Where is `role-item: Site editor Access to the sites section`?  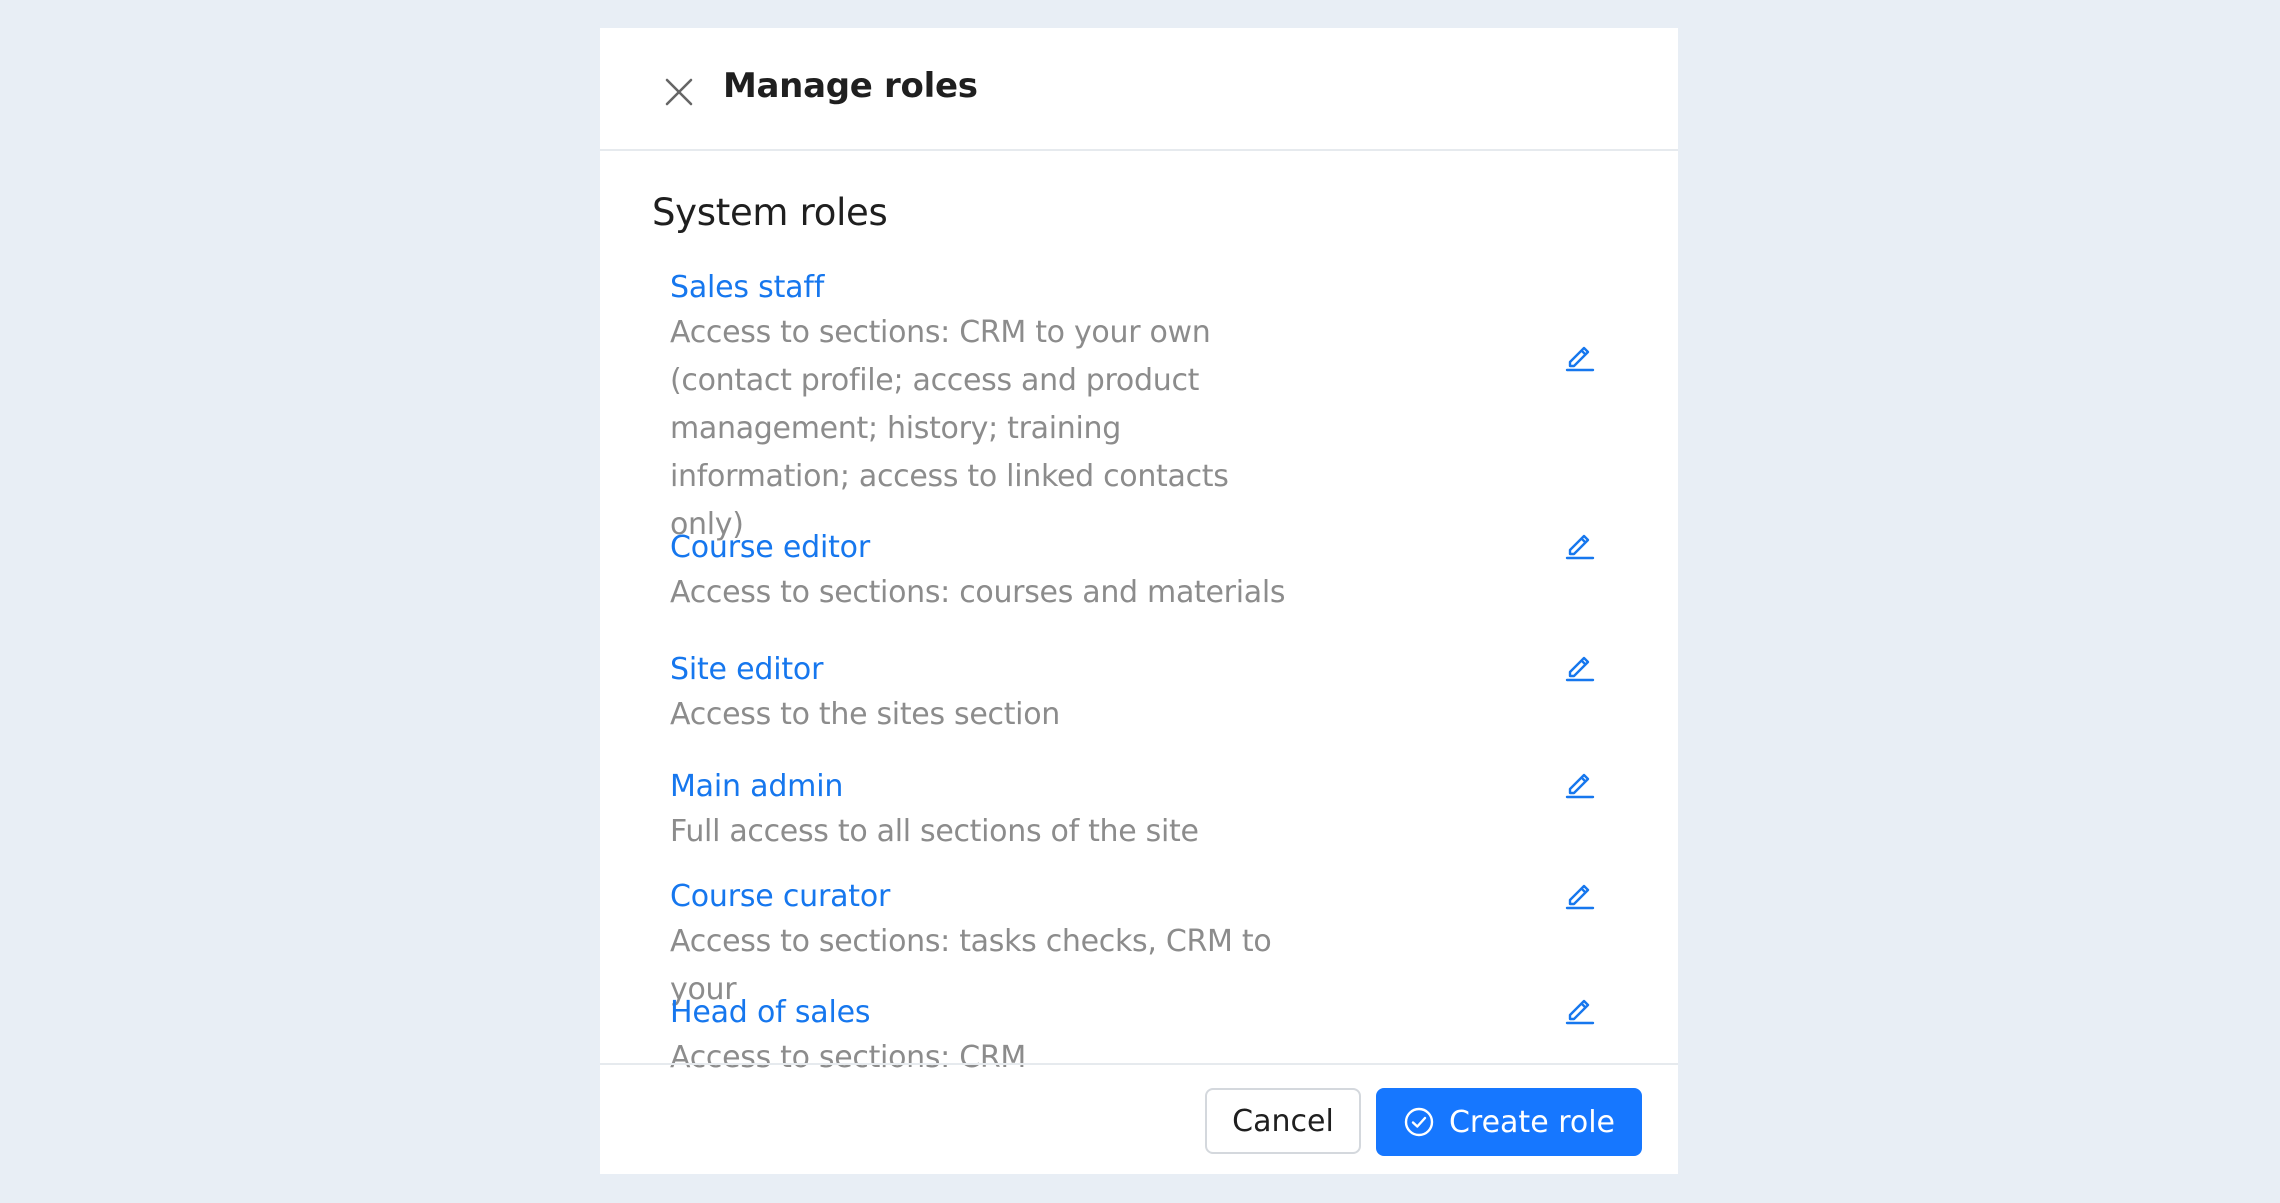
role-item: Site editor Access to the sites section is located at coordinates (1140, 694).